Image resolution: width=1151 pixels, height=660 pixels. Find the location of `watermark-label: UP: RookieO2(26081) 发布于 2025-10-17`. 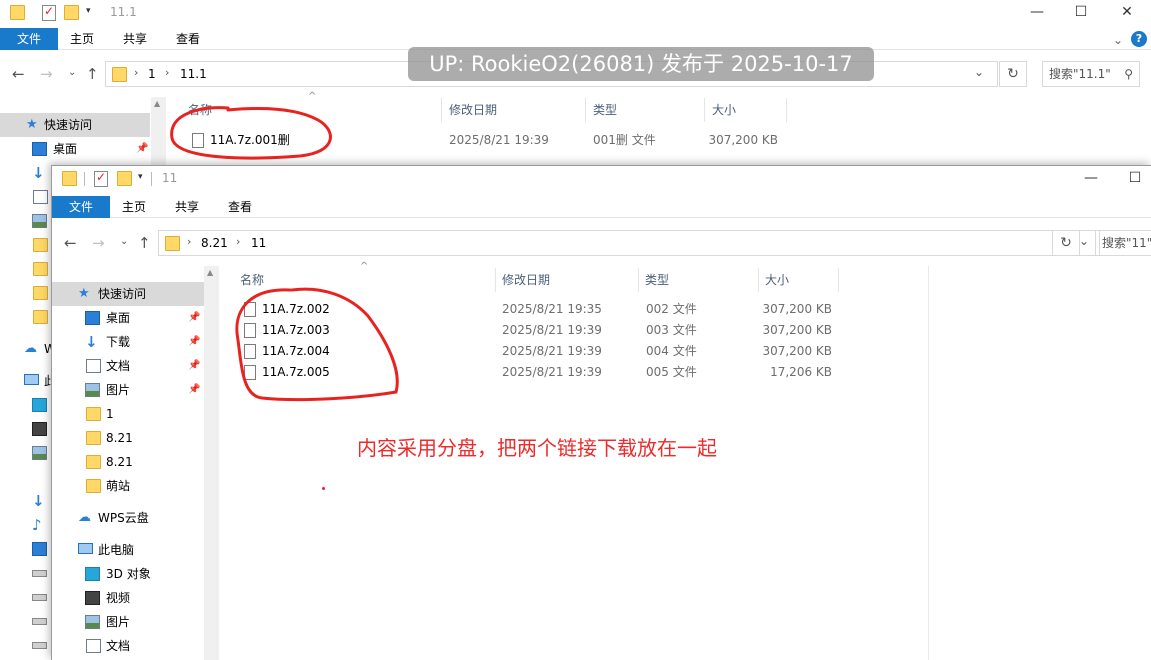

watermark-label: UP: RookieO2(26081) 发布于 2025-10-17 is located at coordinates (641, 64).